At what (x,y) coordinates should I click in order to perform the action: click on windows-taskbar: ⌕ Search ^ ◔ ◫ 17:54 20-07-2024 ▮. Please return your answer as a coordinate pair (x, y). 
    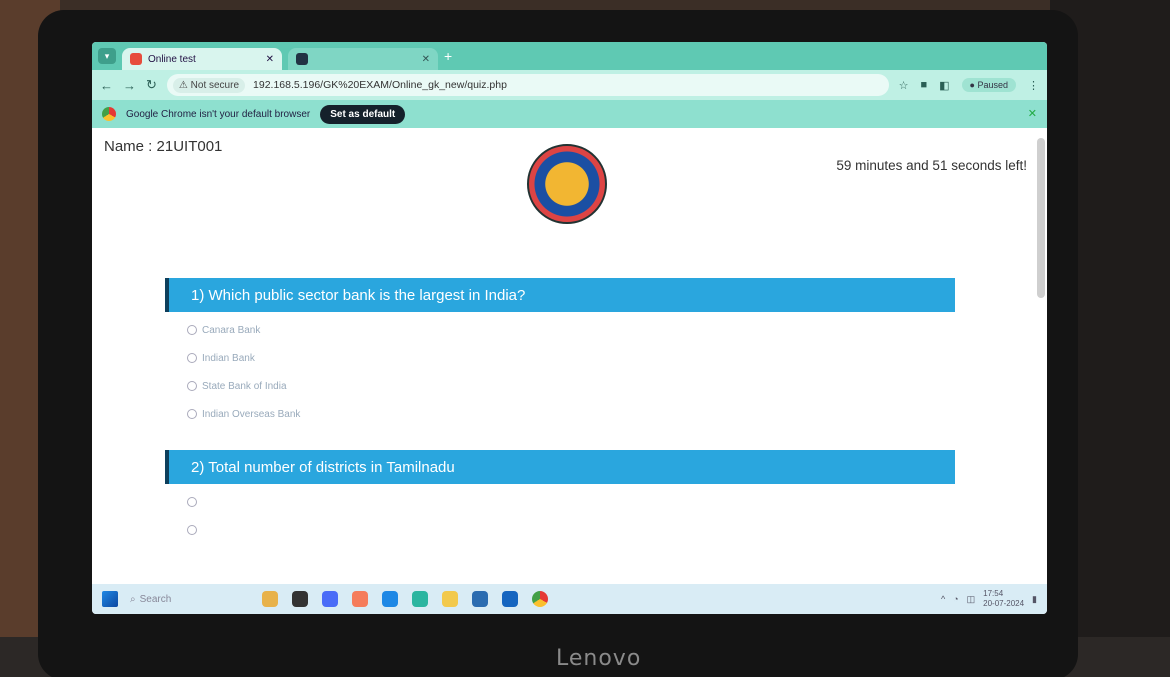
    Looking at the image, I should click on (569, 599).